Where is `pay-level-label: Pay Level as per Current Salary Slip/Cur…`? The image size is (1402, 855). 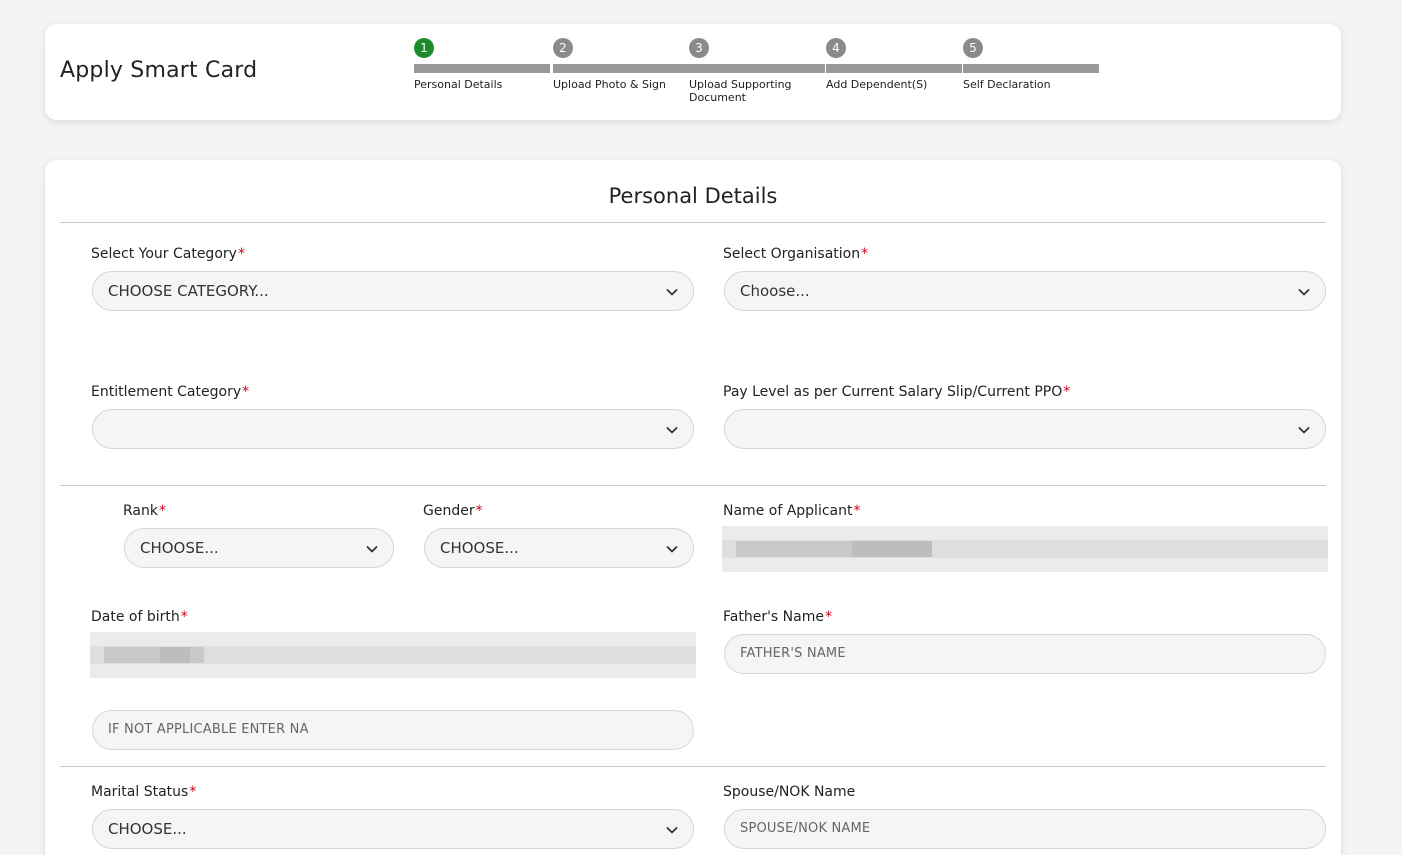
pay-level-label: Pay Level as per Current Salary Slip/Cur… is located at coordinates (896, 392).